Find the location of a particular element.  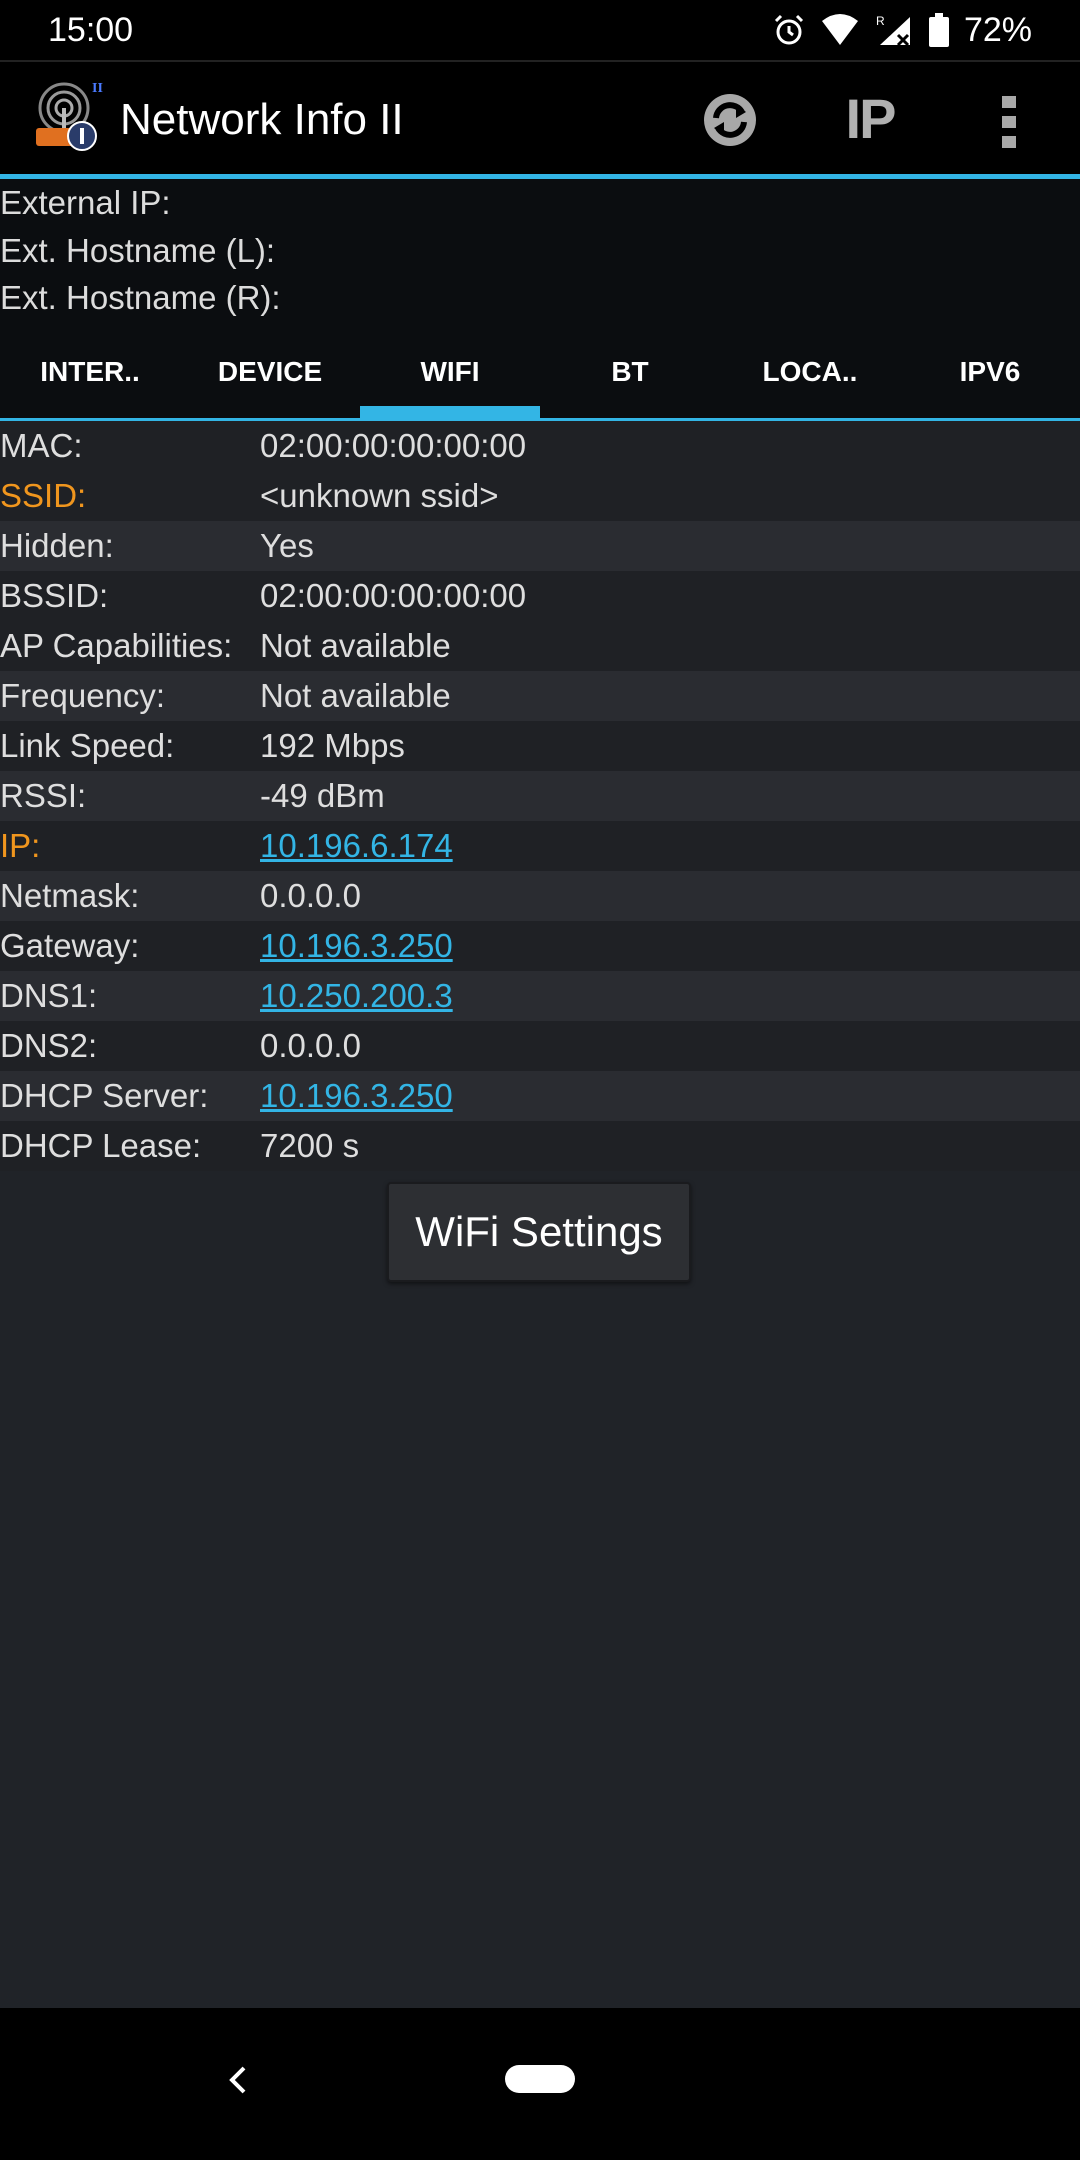

info-label: DNS2: is located at coordinates (49, 1045).